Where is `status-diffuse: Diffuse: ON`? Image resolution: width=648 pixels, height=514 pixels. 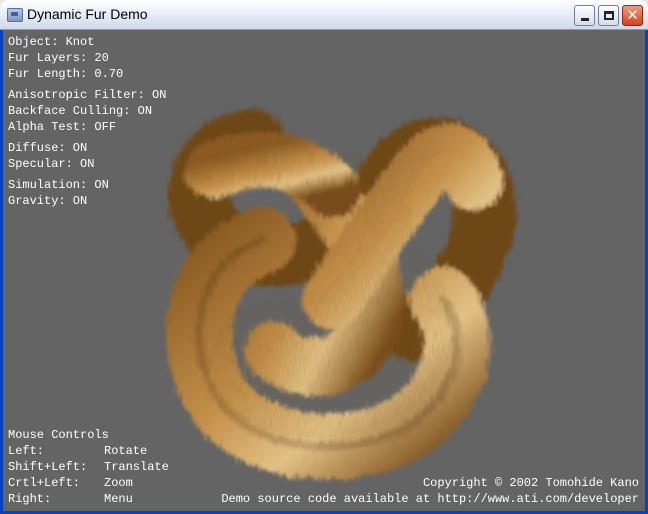 status-diffuse: Diffuse: ON is located at coordinates (48, 148).